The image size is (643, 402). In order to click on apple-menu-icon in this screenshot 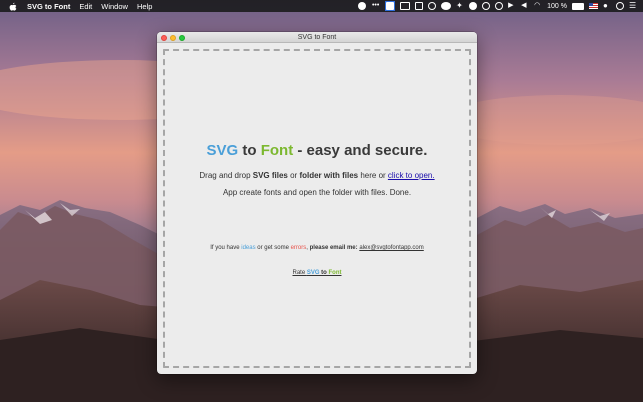, I will do `click(13, 6)`.